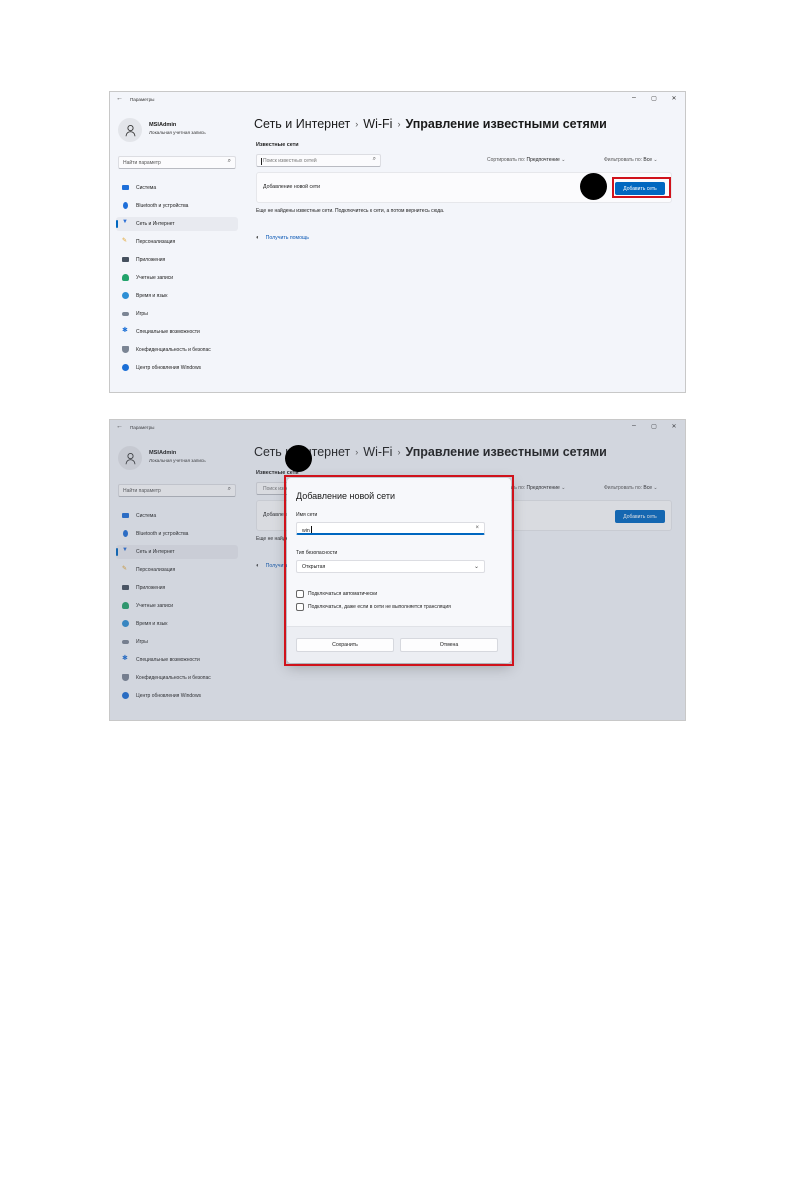 The height and width of the screenshot is (1191, 794). What do you see at coordinates (117, 224) in the screenshot?
I see `selected-indicator` at bounding box center [117, 224].